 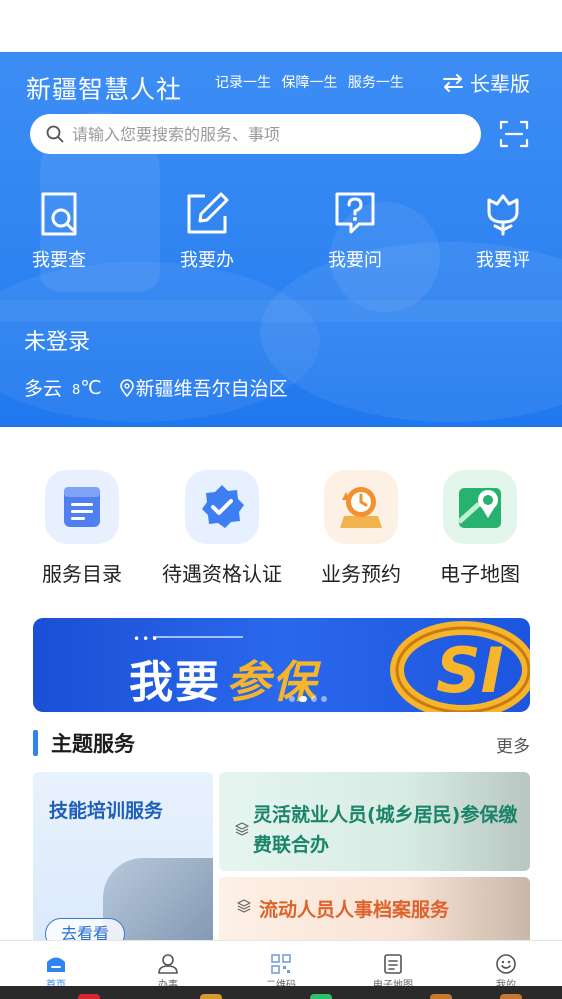 What do you see at coordinates (514, 134) in the screenshot?
I see `scan-icon` at bounding box center [514, 134].